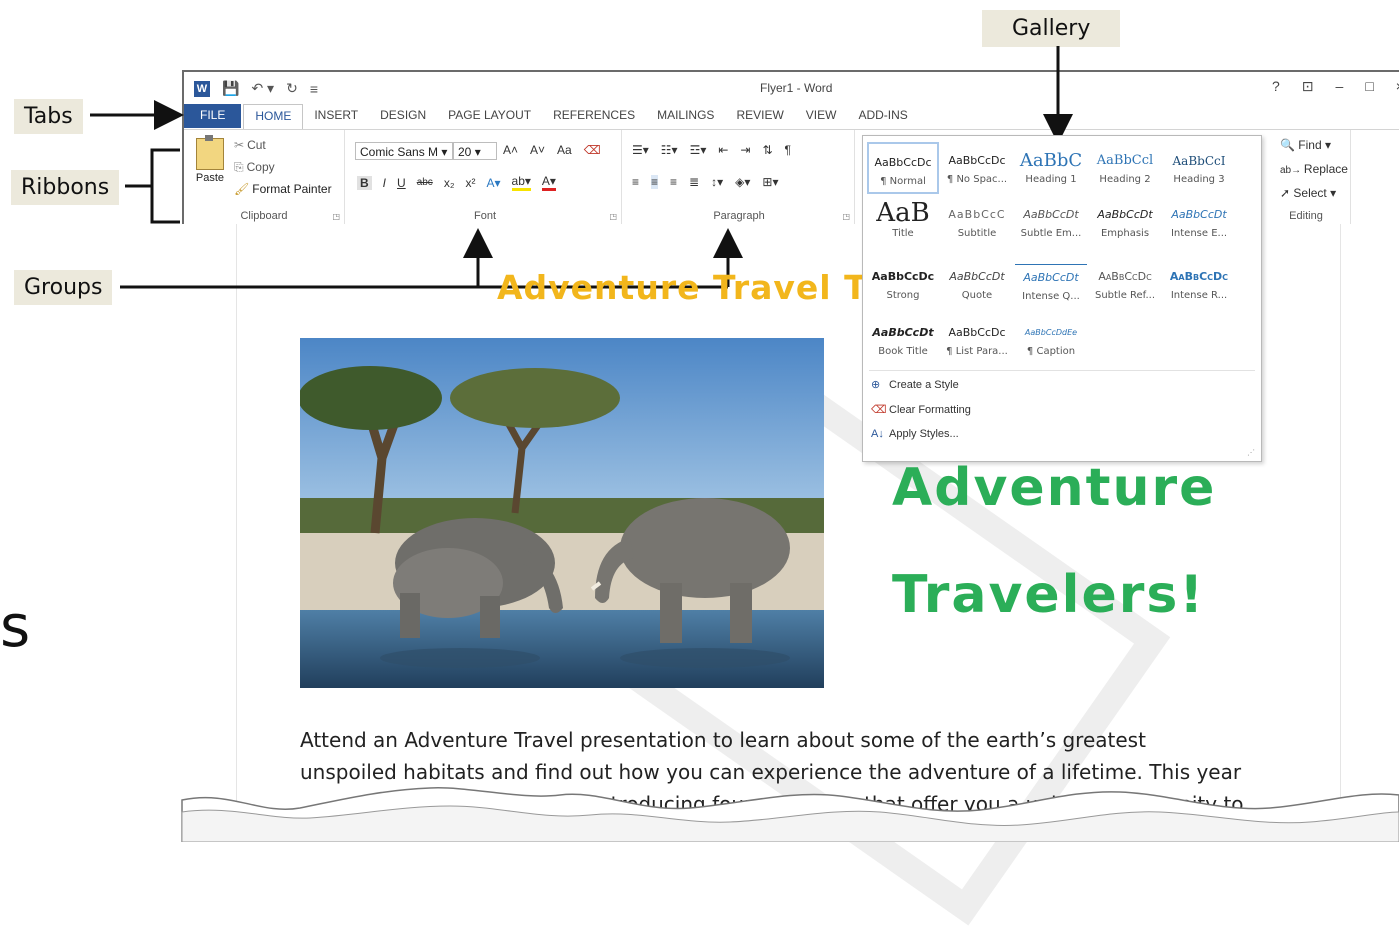  Describe the element at coordinates (977, 222) in the screenshot. I see `style-subtitle: AaBbCcC Subtitle` at that location.